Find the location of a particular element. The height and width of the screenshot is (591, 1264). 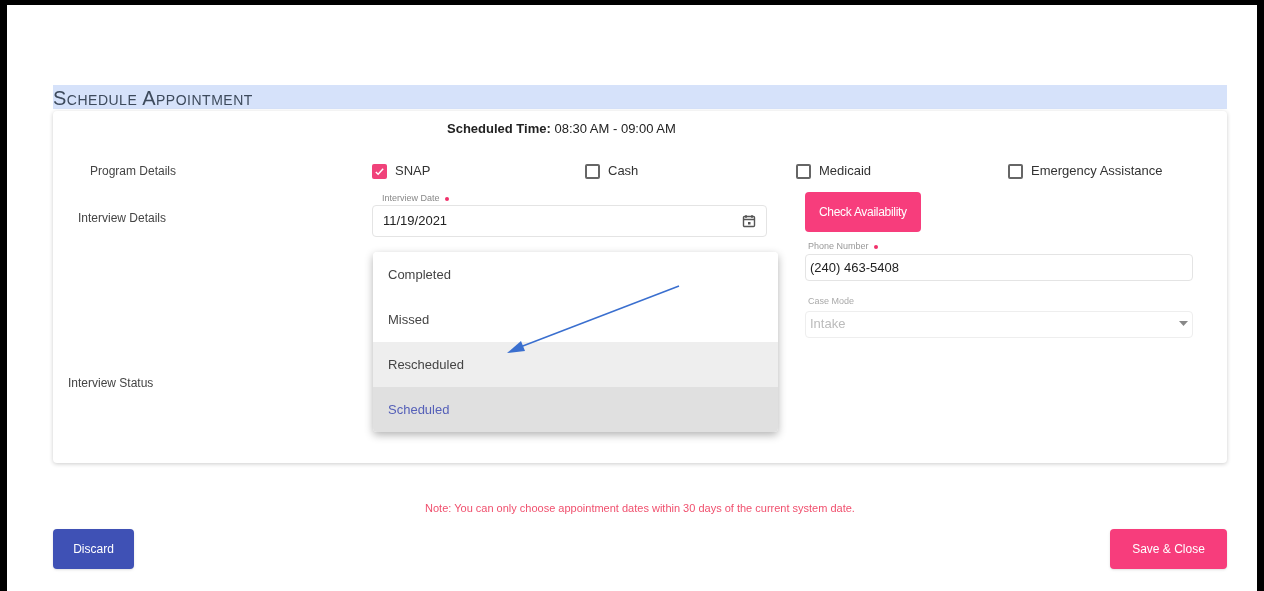

scheduled-time: Scheduled Time: 08:30 AM - 09:00 AM is located at coordinates (561, 129).